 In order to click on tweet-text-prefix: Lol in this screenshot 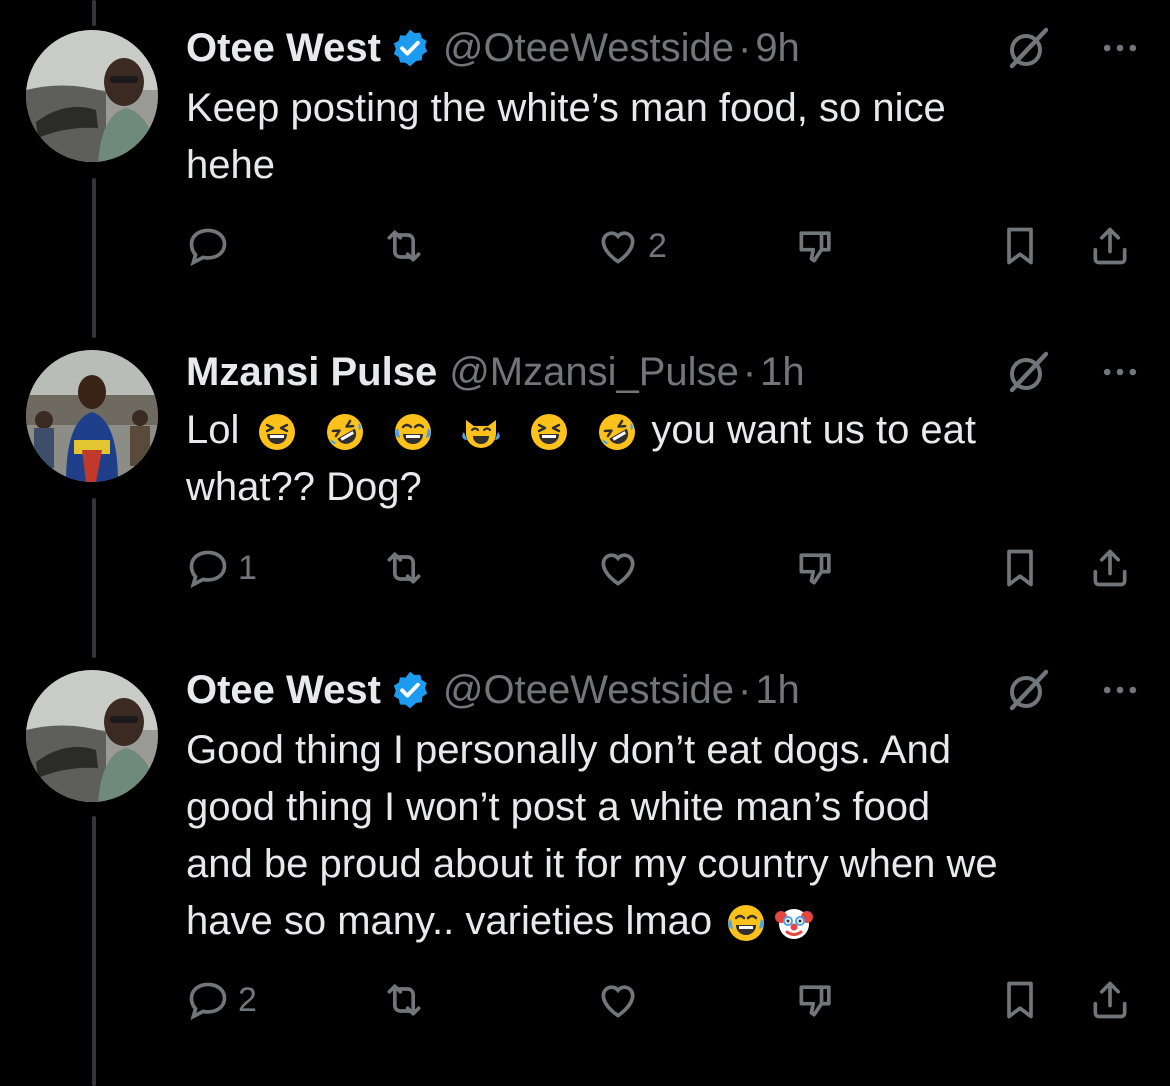, I will do `click(213, 430)`.